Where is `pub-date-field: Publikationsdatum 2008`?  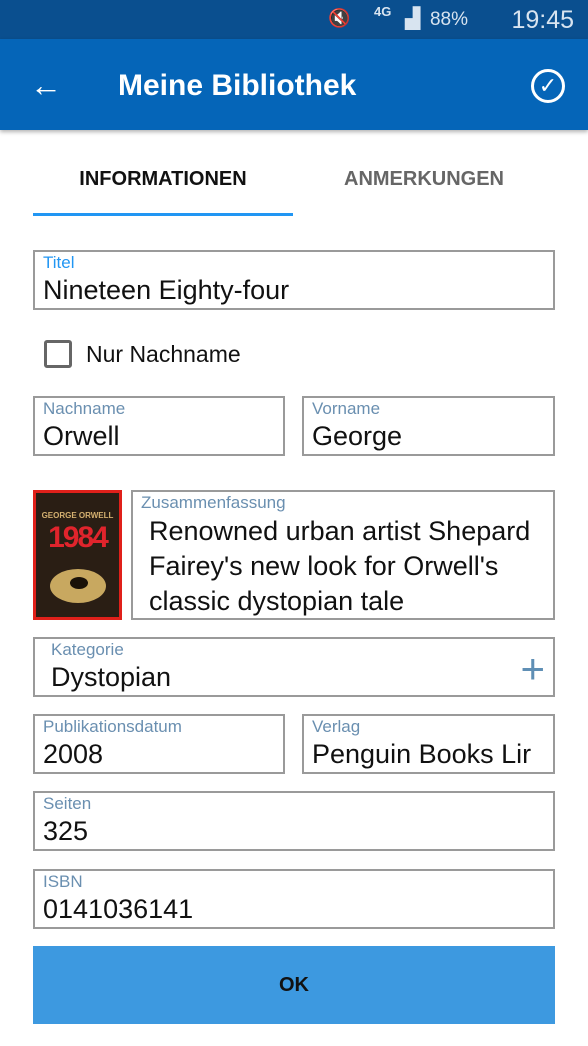 pub-date-field: Publikationsdatum 2008 is located at coordinates (159, 744).